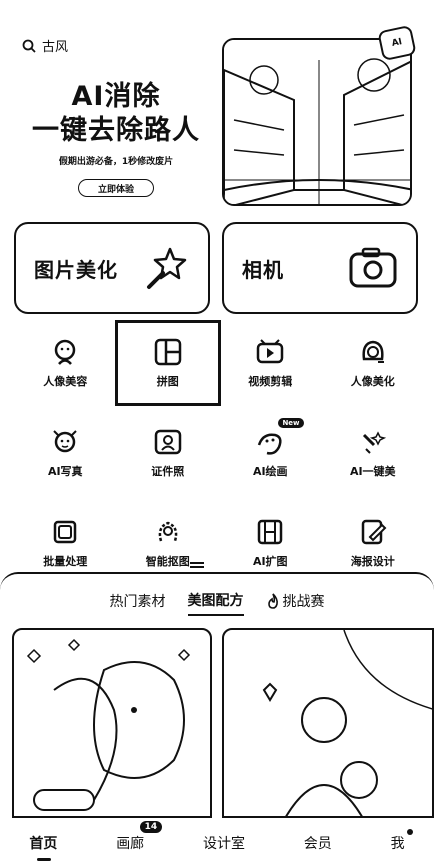 The width and height of the screenshot is (434, 863). Describe the element at coordinates (130, 843) in the screenshot. I see `nav-gallery-label: 画廊` at that location.